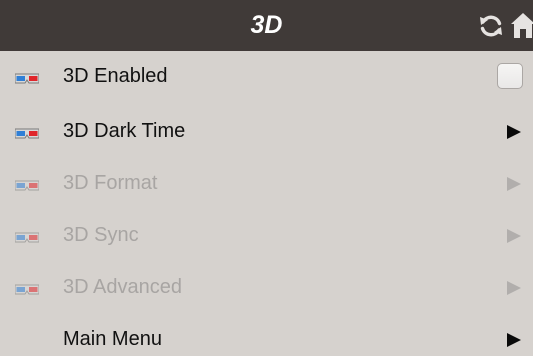 Image resolution: width=533 pixels, height=356 pixels. What do you see at coordinates (266, 76) in the screenshot?
I see `menu-item-3d-enabled: 3D Enabled` at bounding box center [266, 76].